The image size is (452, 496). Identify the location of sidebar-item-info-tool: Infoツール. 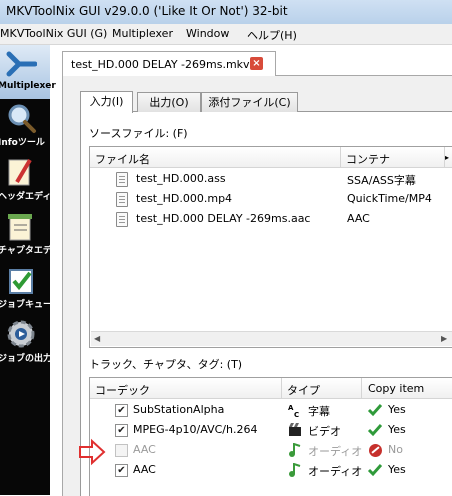
(25, 126).